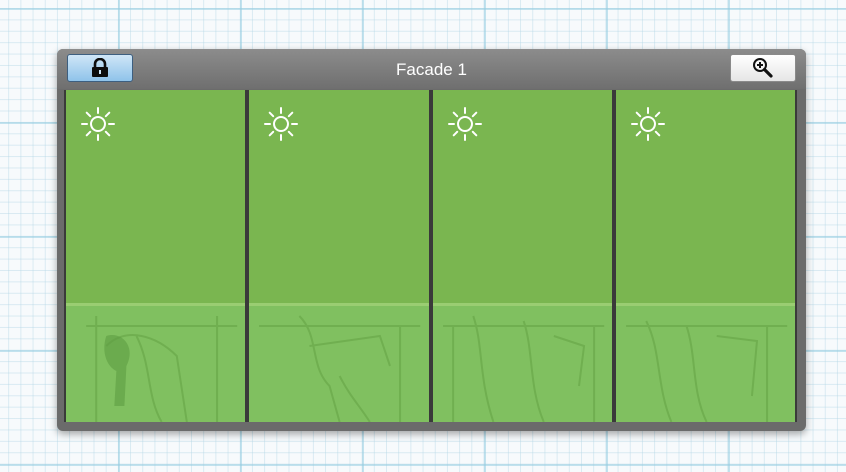  I want to click on zoom-in-icon, so click(763, 68).